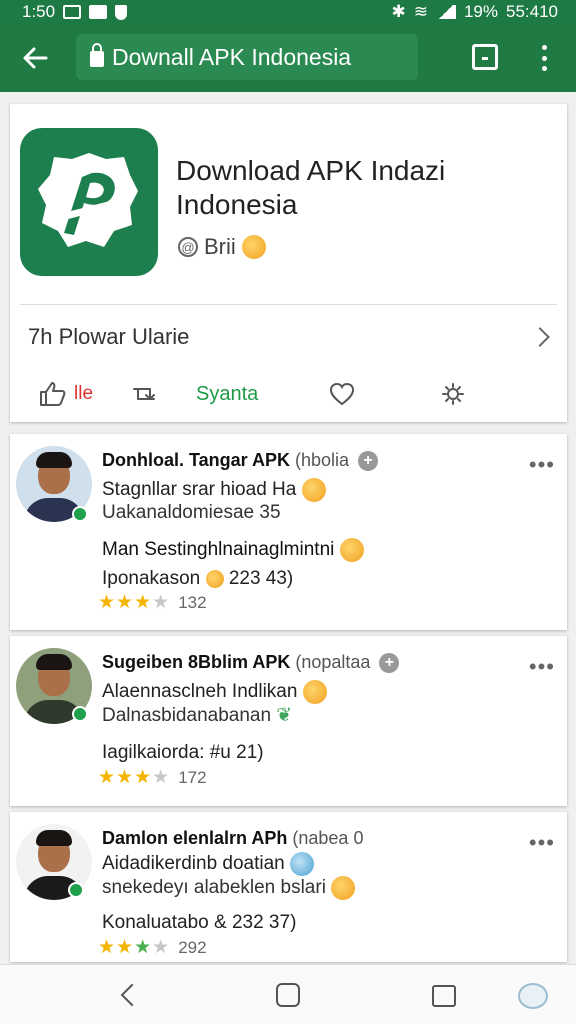 This screenshot has height=1024, width=576. I want to click on developer-name: Brii, so click(220, 246).